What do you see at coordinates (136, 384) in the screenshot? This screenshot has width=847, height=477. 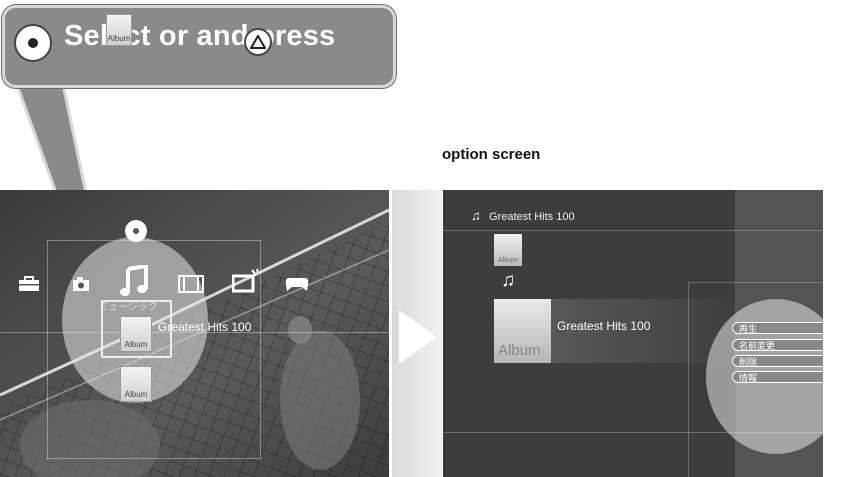 I see `next-album-thumbnail: Album` at bounding box center [136, 384].